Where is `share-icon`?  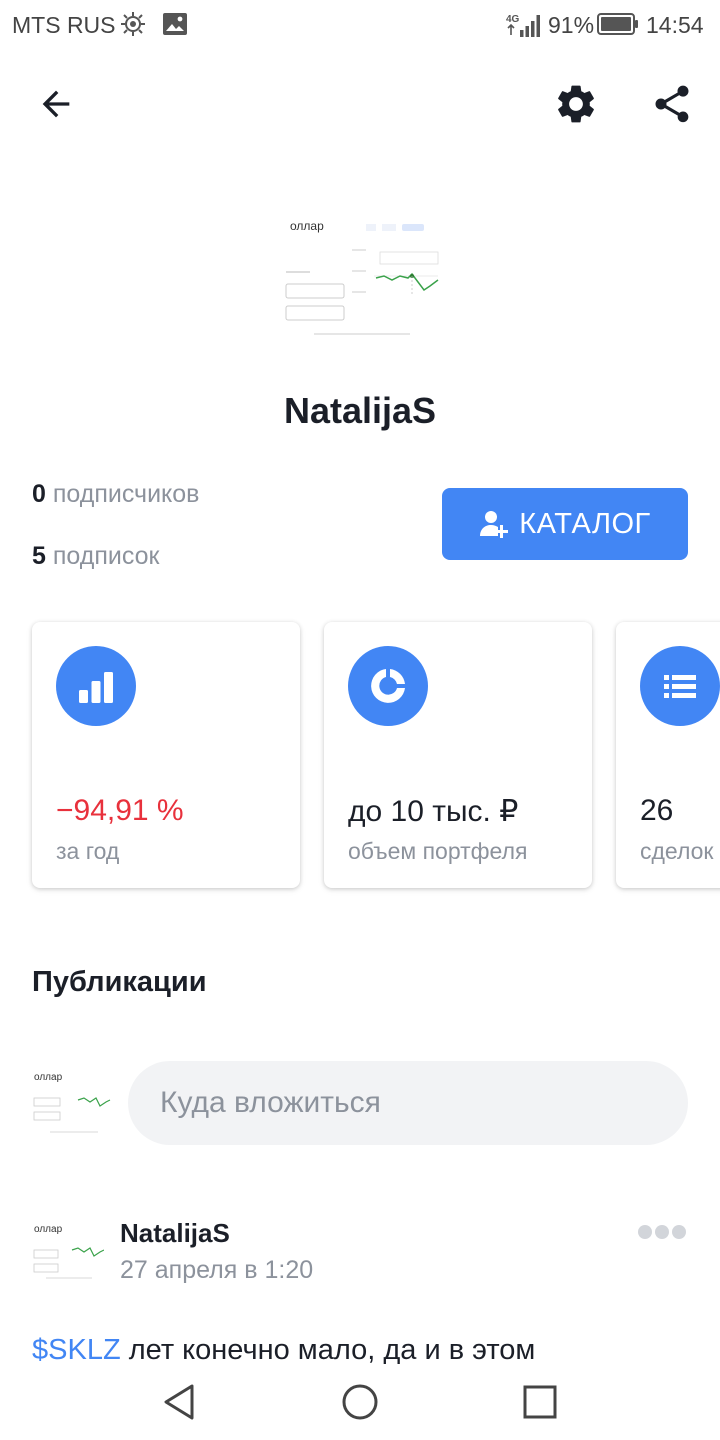
share-icon is located at coordinates (672, 104).